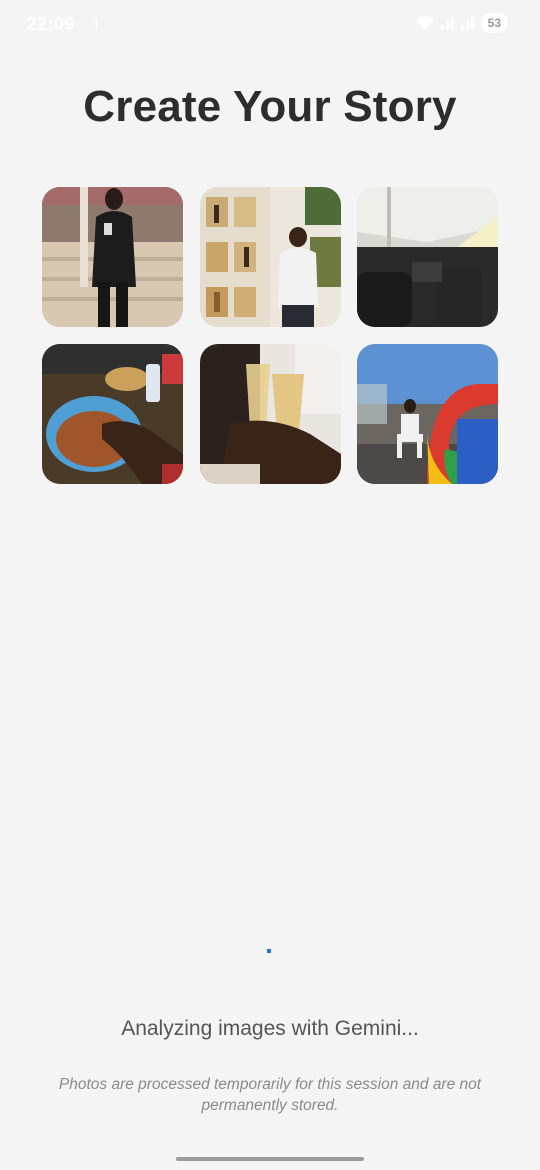 The height and width of the screenshot is (1170, 540). What do you see at coordinates (270, 25) in the screenshot?
I see `status-bar: 22:09 ꟻ 53` at bounding box center [270, 25].